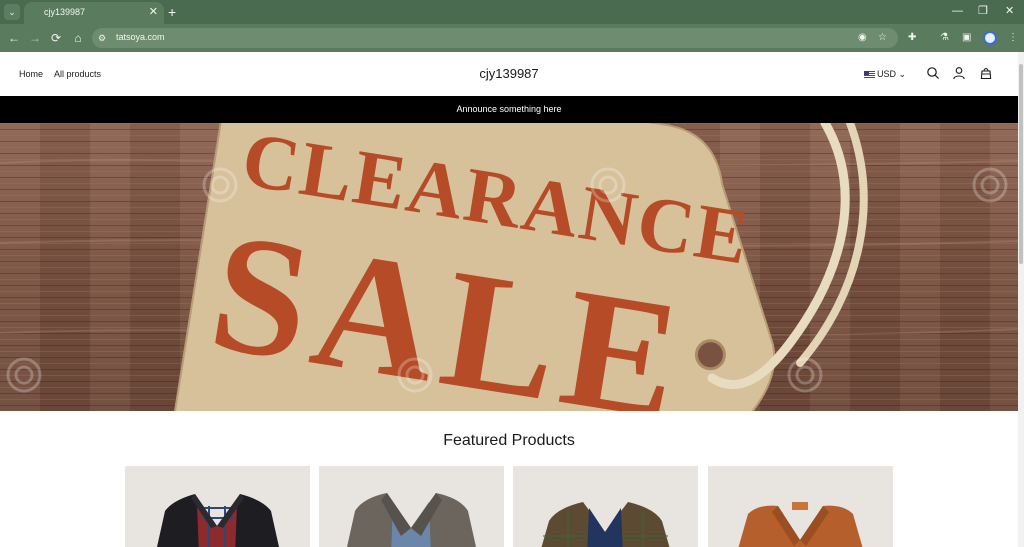 The image size is (1024, 547). I want to click on featured-products-heading: Featured Products, so click(509, 440).